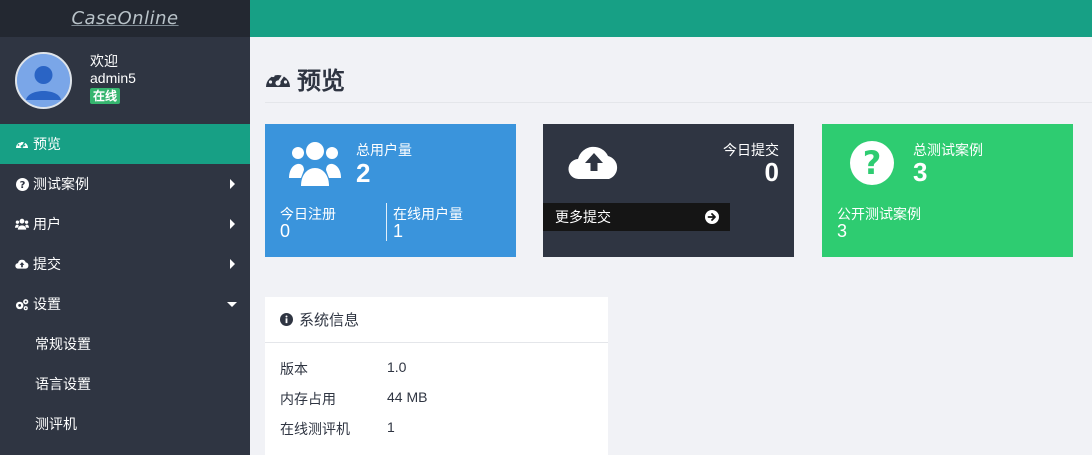 The height and width of the screenshot is (455, 1092). Describe the element at coordinates (771, 172) in the screenshot. I see `today-submissions-value: 0` at that location.